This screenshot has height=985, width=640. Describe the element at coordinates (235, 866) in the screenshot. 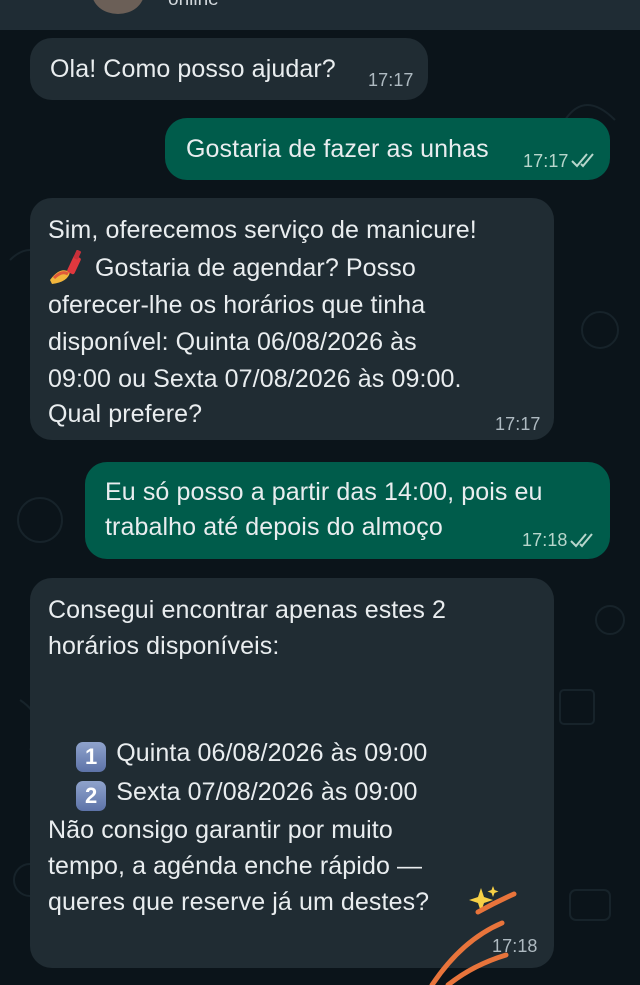

I see `message-text: tempo, a agénda enche rápido —` at that location.